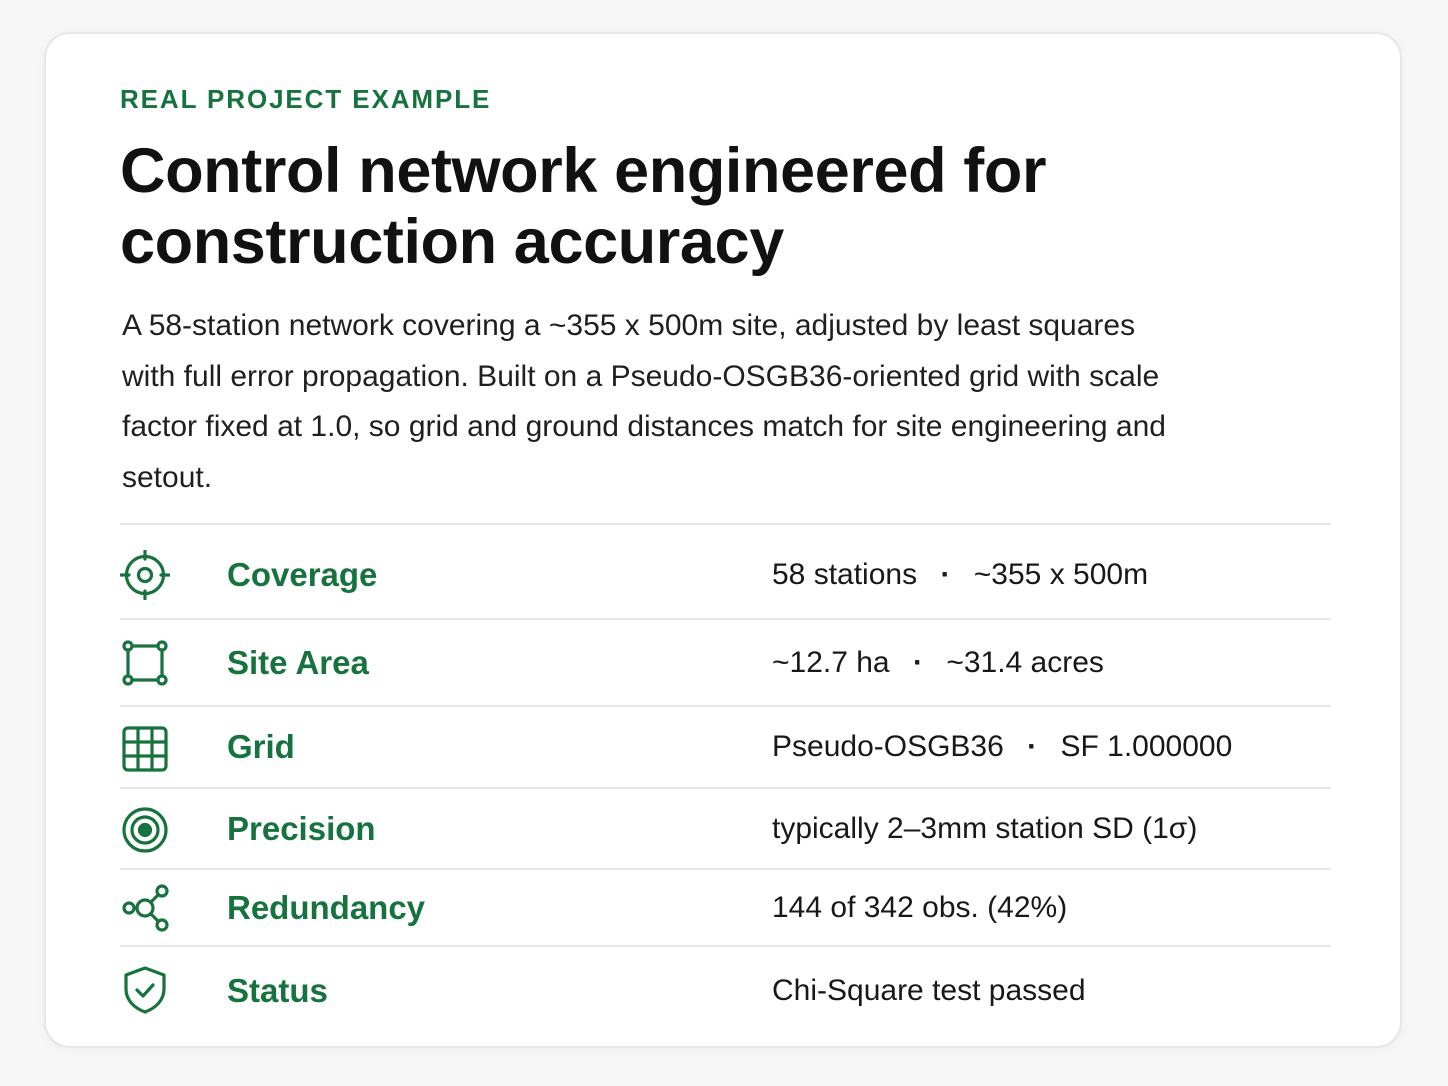 The image size is (1448, 1086). Describe the element at coordinates (1061, 574) in the screenshot. I see `coverage-value-dimensions: ~355 x 500m` at that location.